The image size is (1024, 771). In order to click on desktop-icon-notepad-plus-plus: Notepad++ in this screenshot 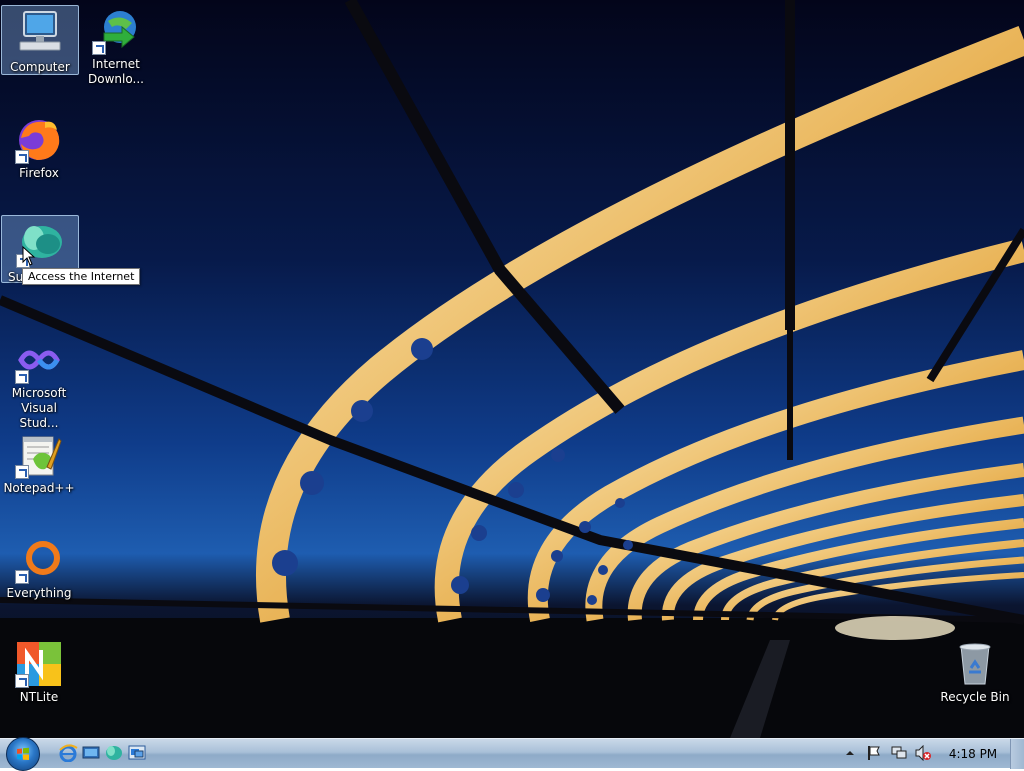, I will do `click(39, 460)`.